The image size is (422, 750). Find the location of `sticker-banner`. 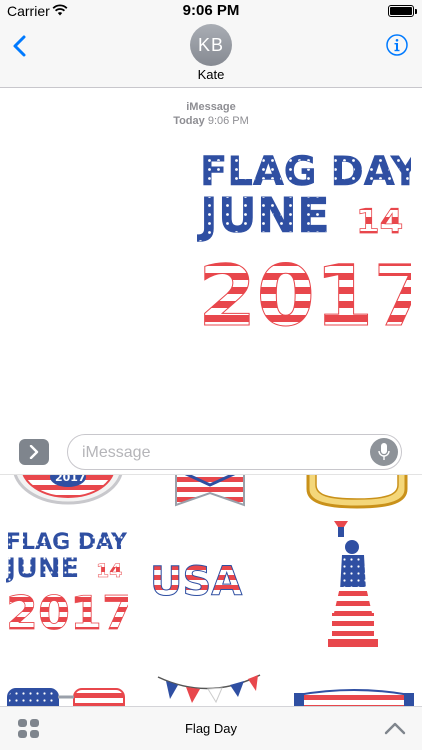

sticker-banner is located at coordinates (354, 695).